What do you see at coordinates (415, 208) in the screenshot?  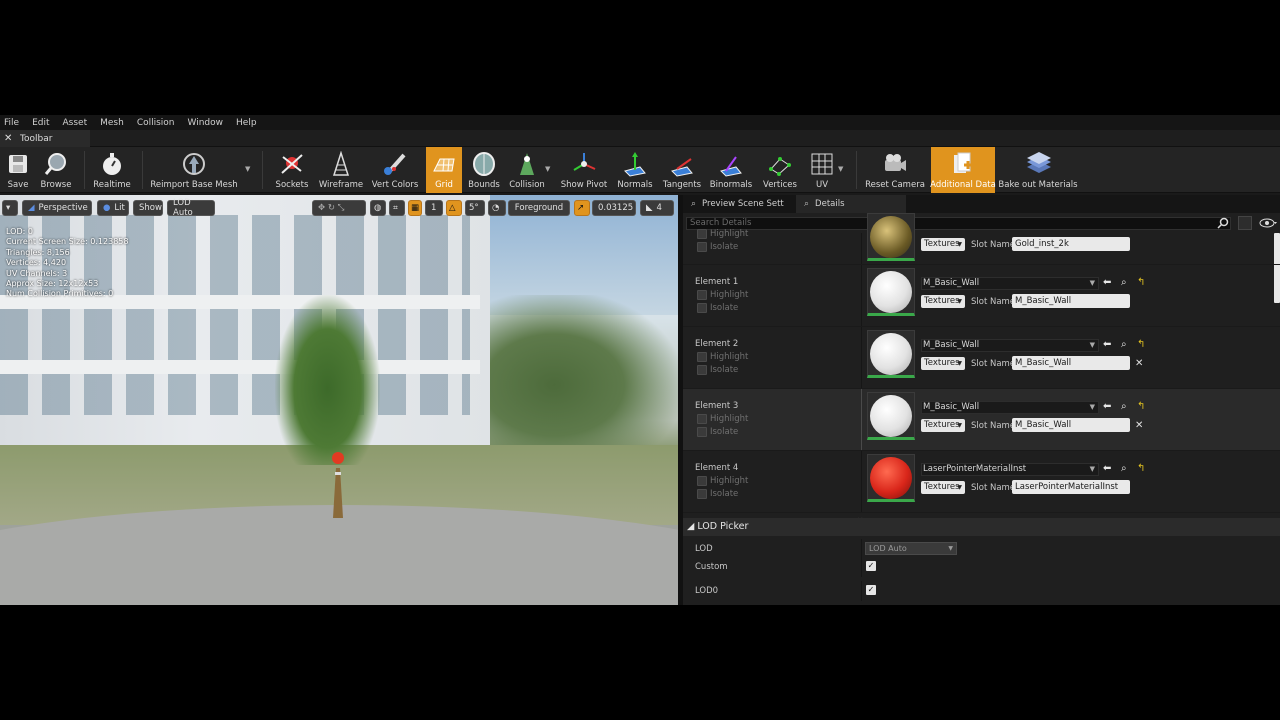 I see `grid-snap-toggle: ▦` at bounding box center [415, 208].